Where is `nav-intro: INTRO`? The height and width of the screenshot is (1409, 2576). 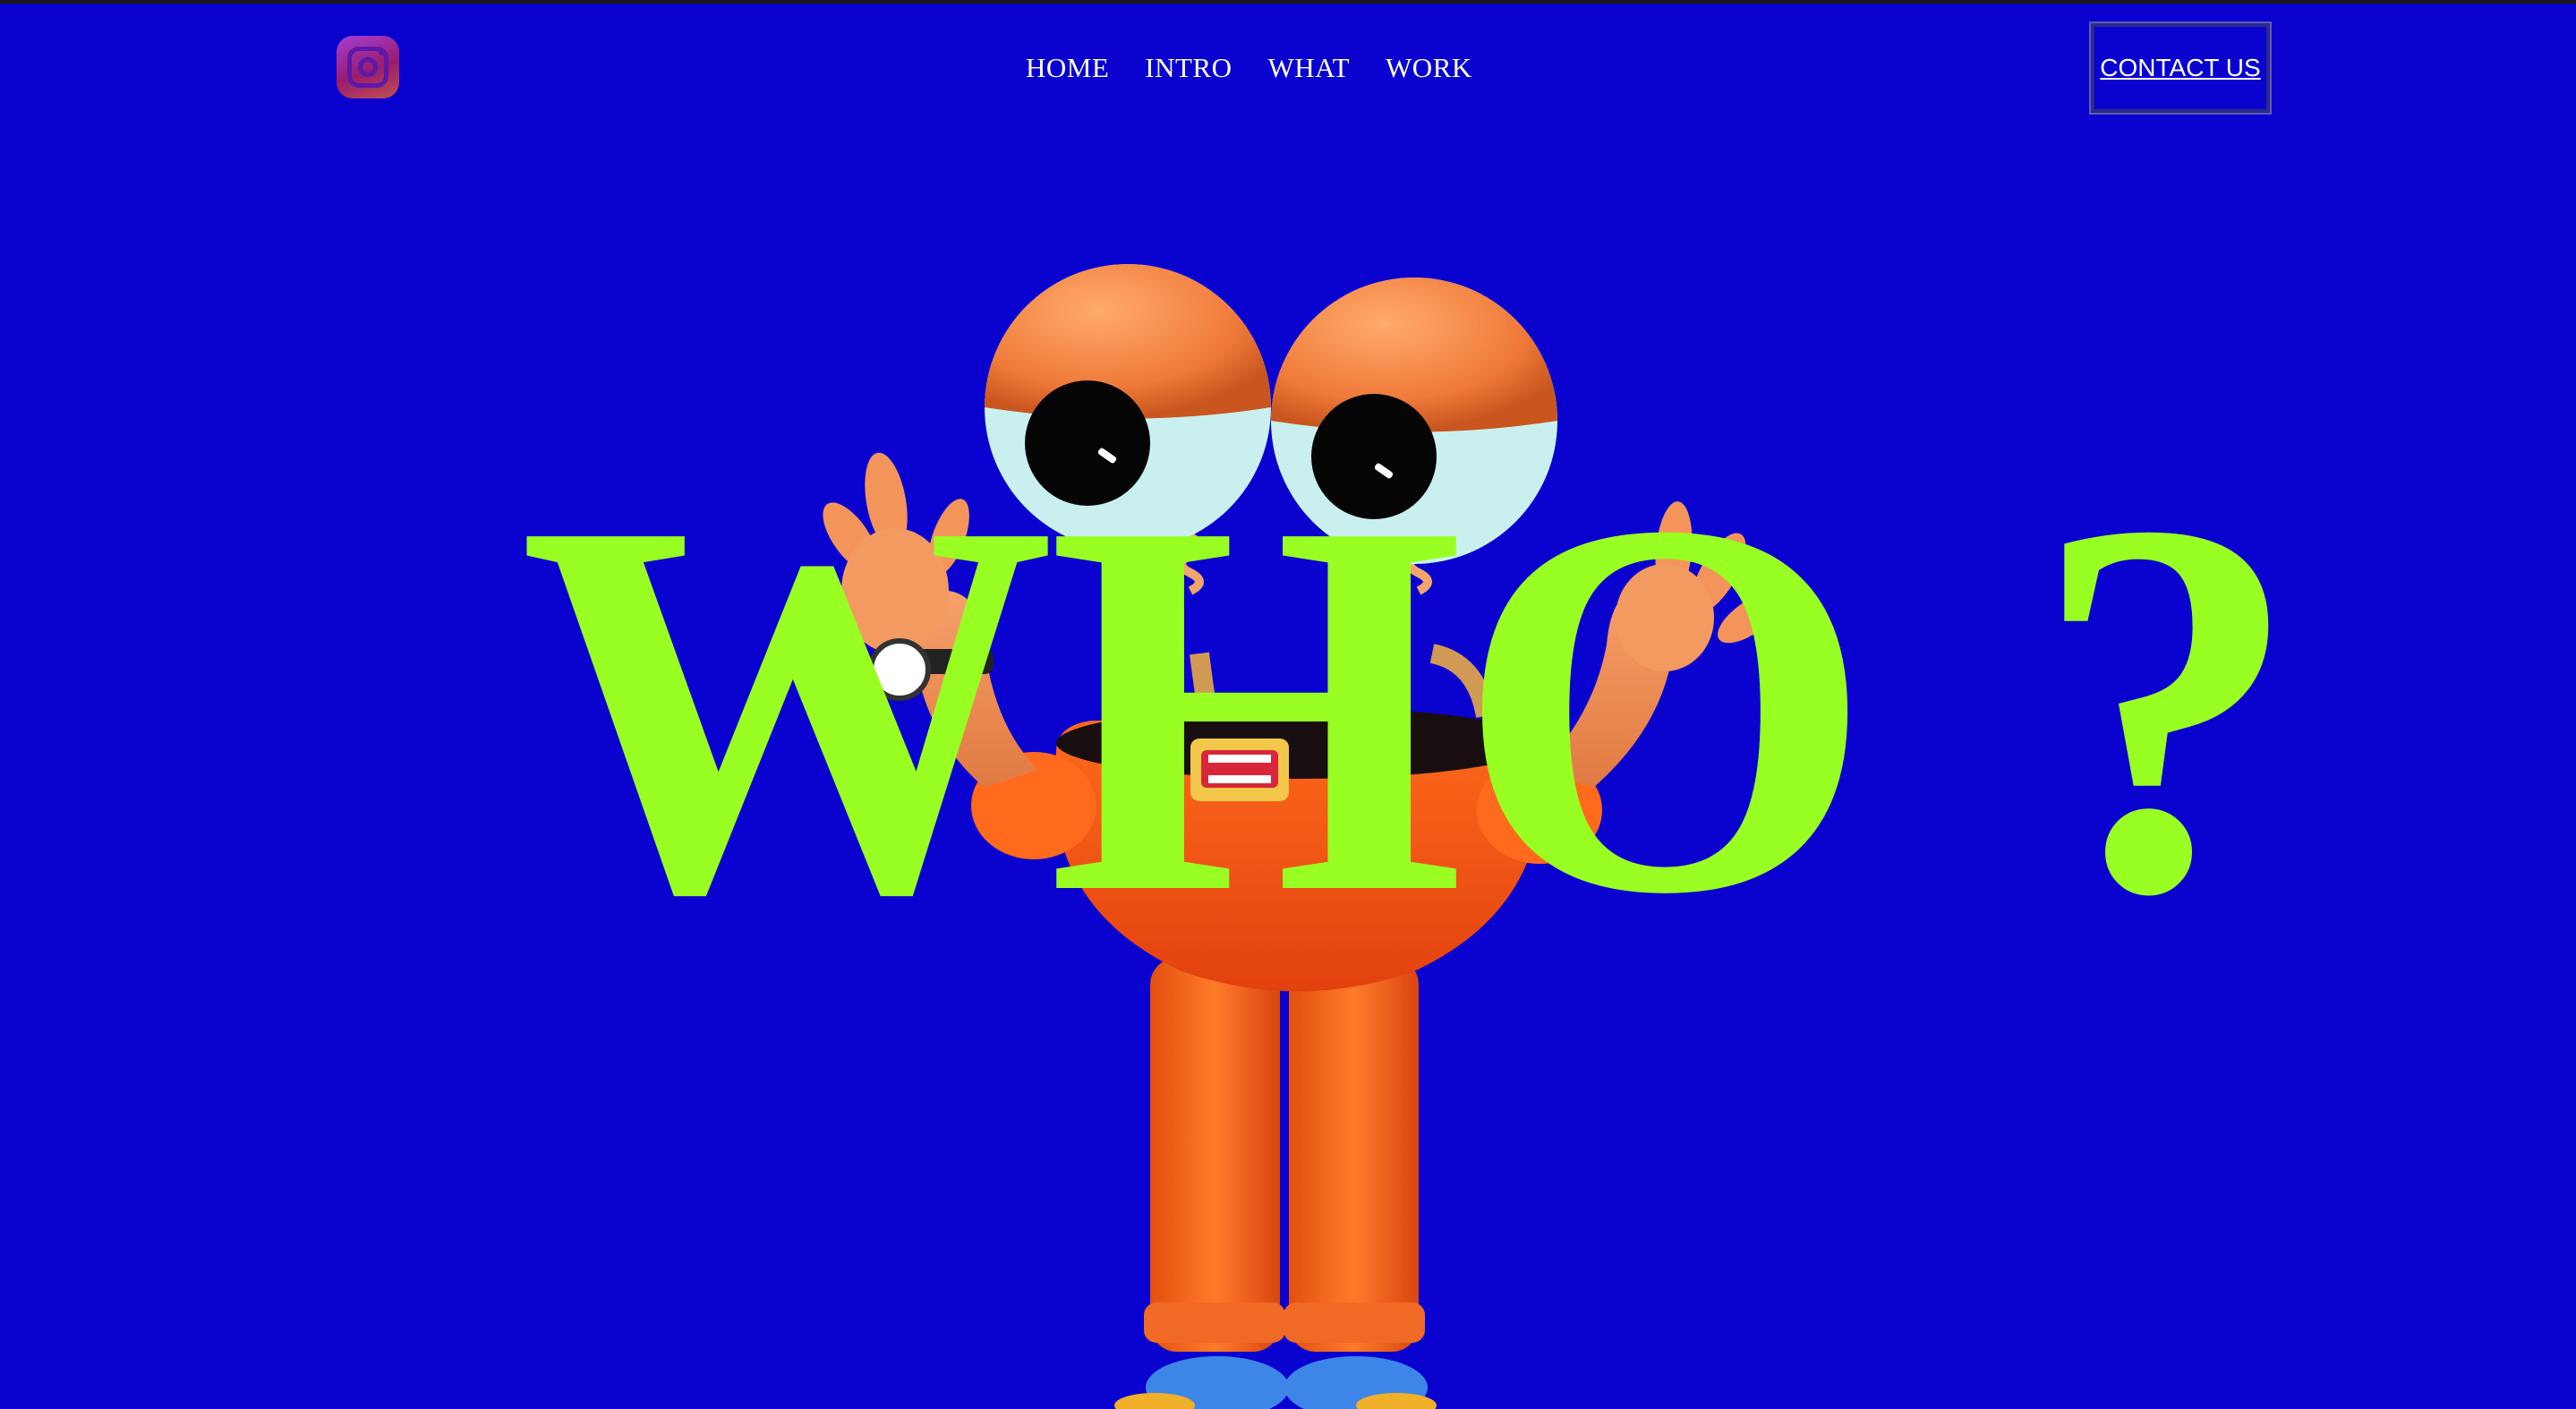
nav-intro: INTRO is located at coordinates (1188, 68).